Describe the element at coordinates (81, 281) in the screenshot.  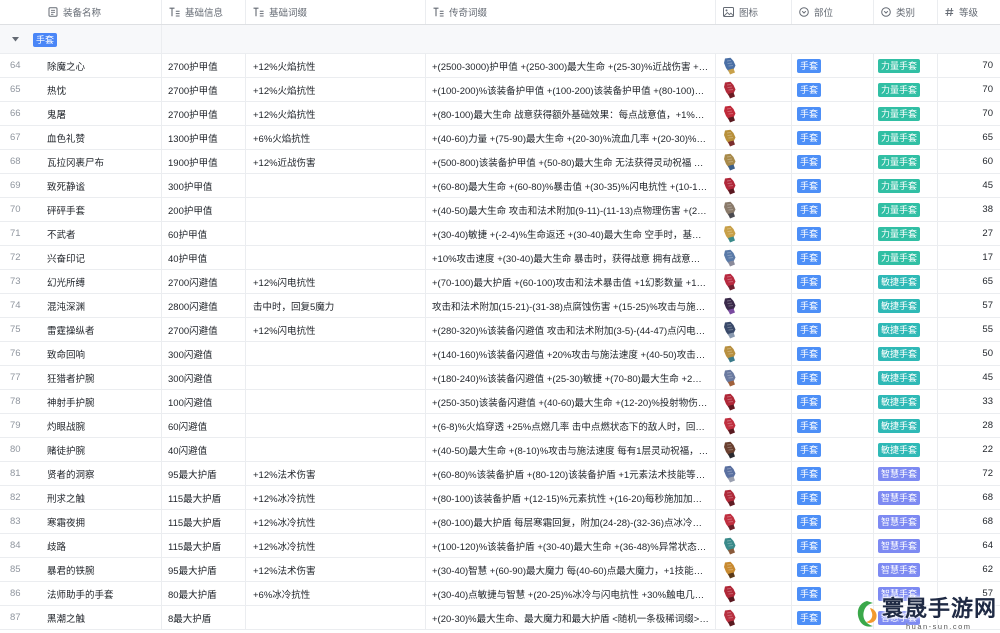
I see `equipment-name-cell: 73 幻光所缚` at that location.